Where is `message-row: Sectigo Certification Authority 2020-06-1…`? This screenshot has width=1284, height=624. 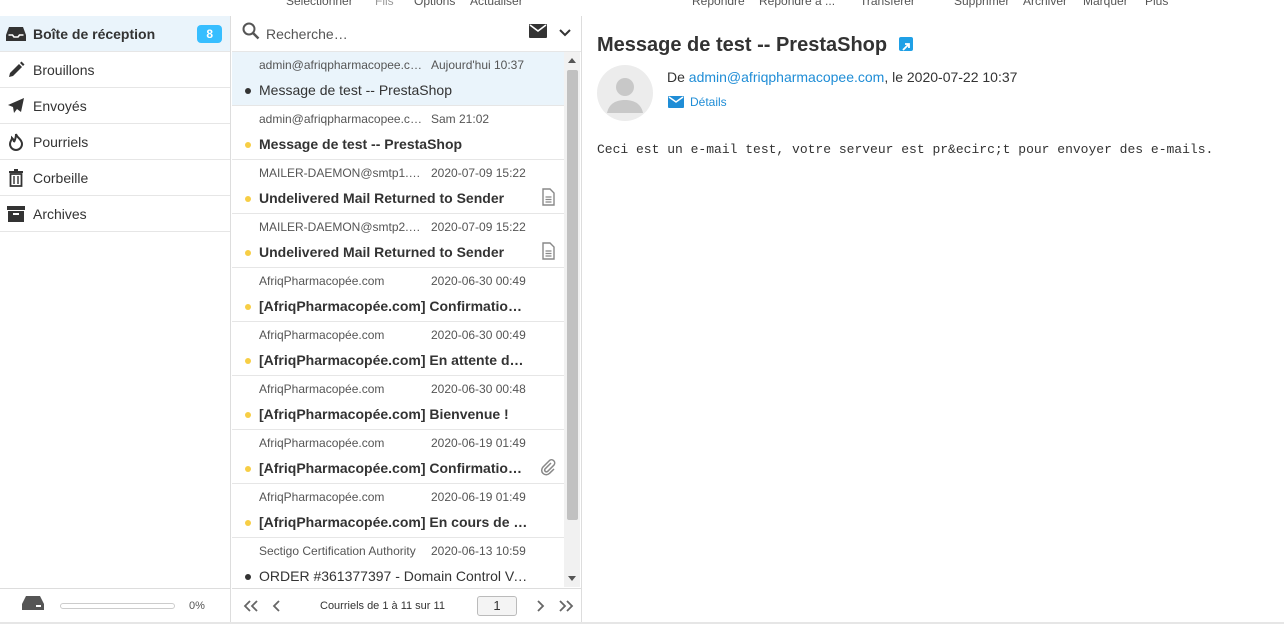
message-row: Sectigo Certification Authority 2020-06-1… is located at coordinates (398, 562).